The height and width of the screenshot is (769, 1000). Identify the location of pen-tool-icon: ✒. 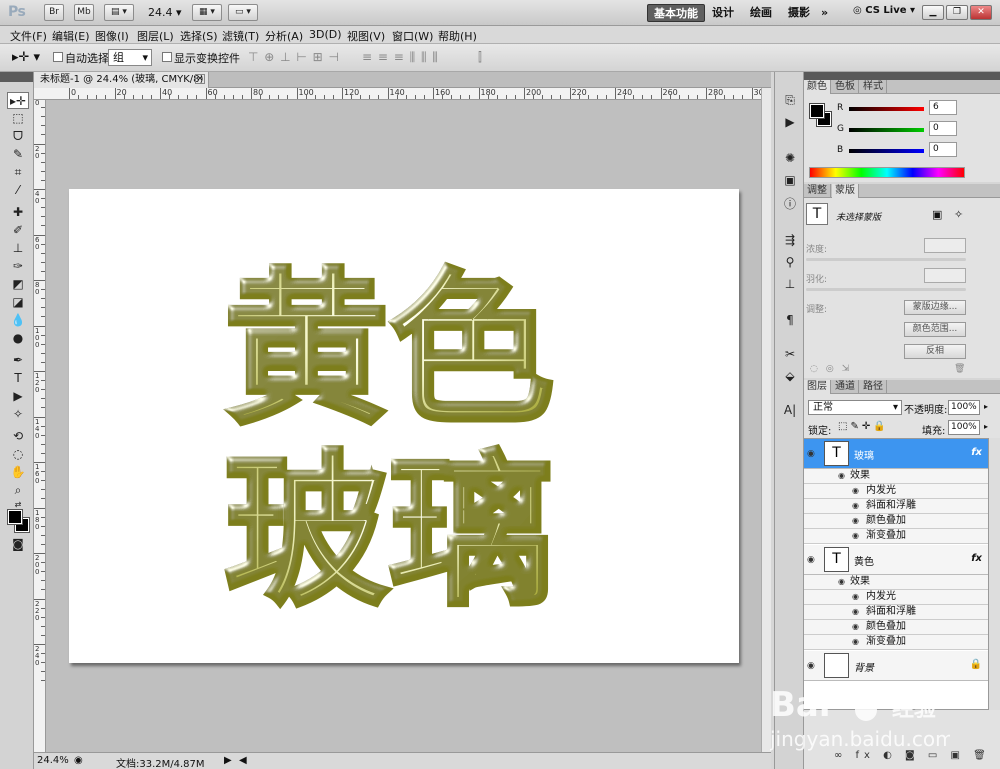
(18, 360).